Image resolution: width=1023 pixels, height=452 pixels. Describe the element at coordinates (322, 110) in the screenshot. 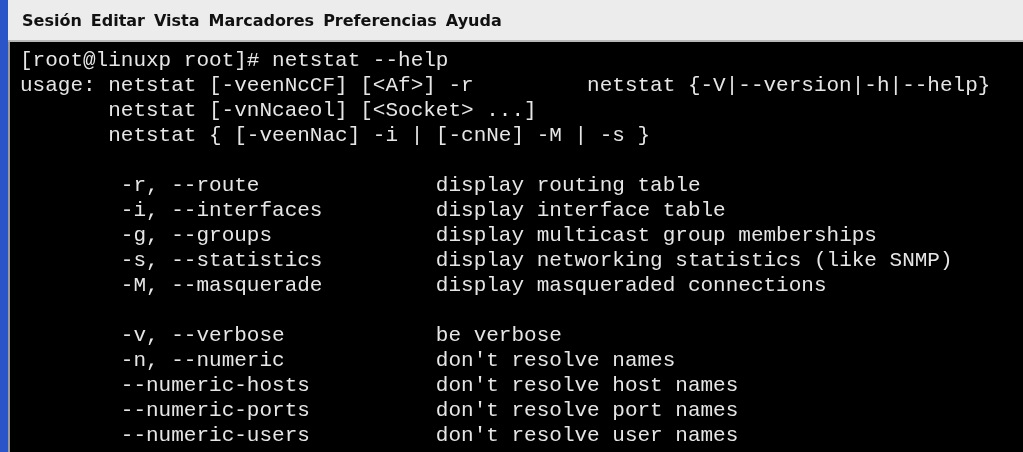

I see `usage-syntax: netstat [-vnNcaeol] [<Socket> ...]` at that location.